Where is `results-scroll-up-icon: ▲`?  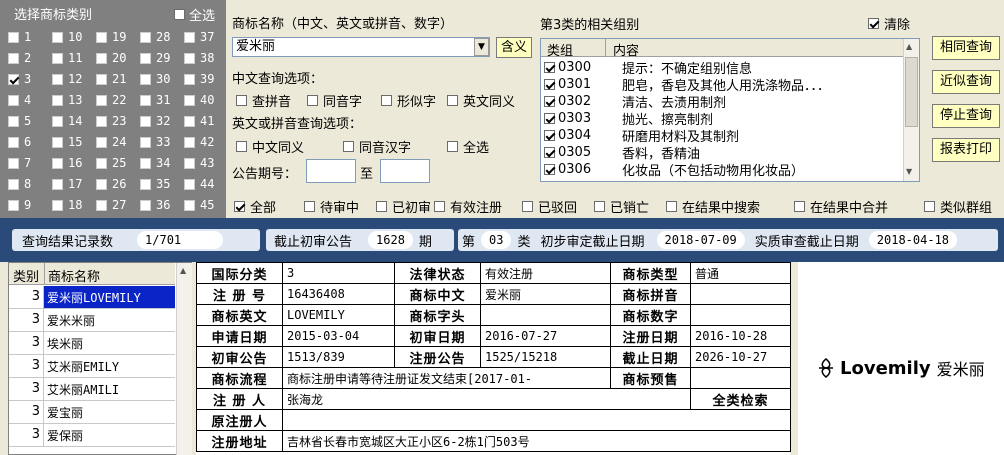
results-scroll-up-icon: ▲ is located at coordinates (183, 270).